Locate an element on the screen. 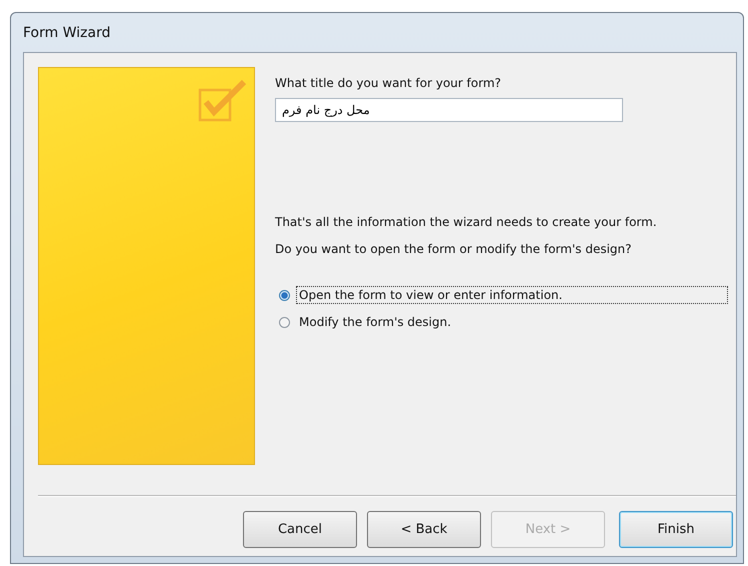 The width and height of the screenshot is (748, 566). option-label: Open the form to view or enter information. is located at coordinates (512, 295).